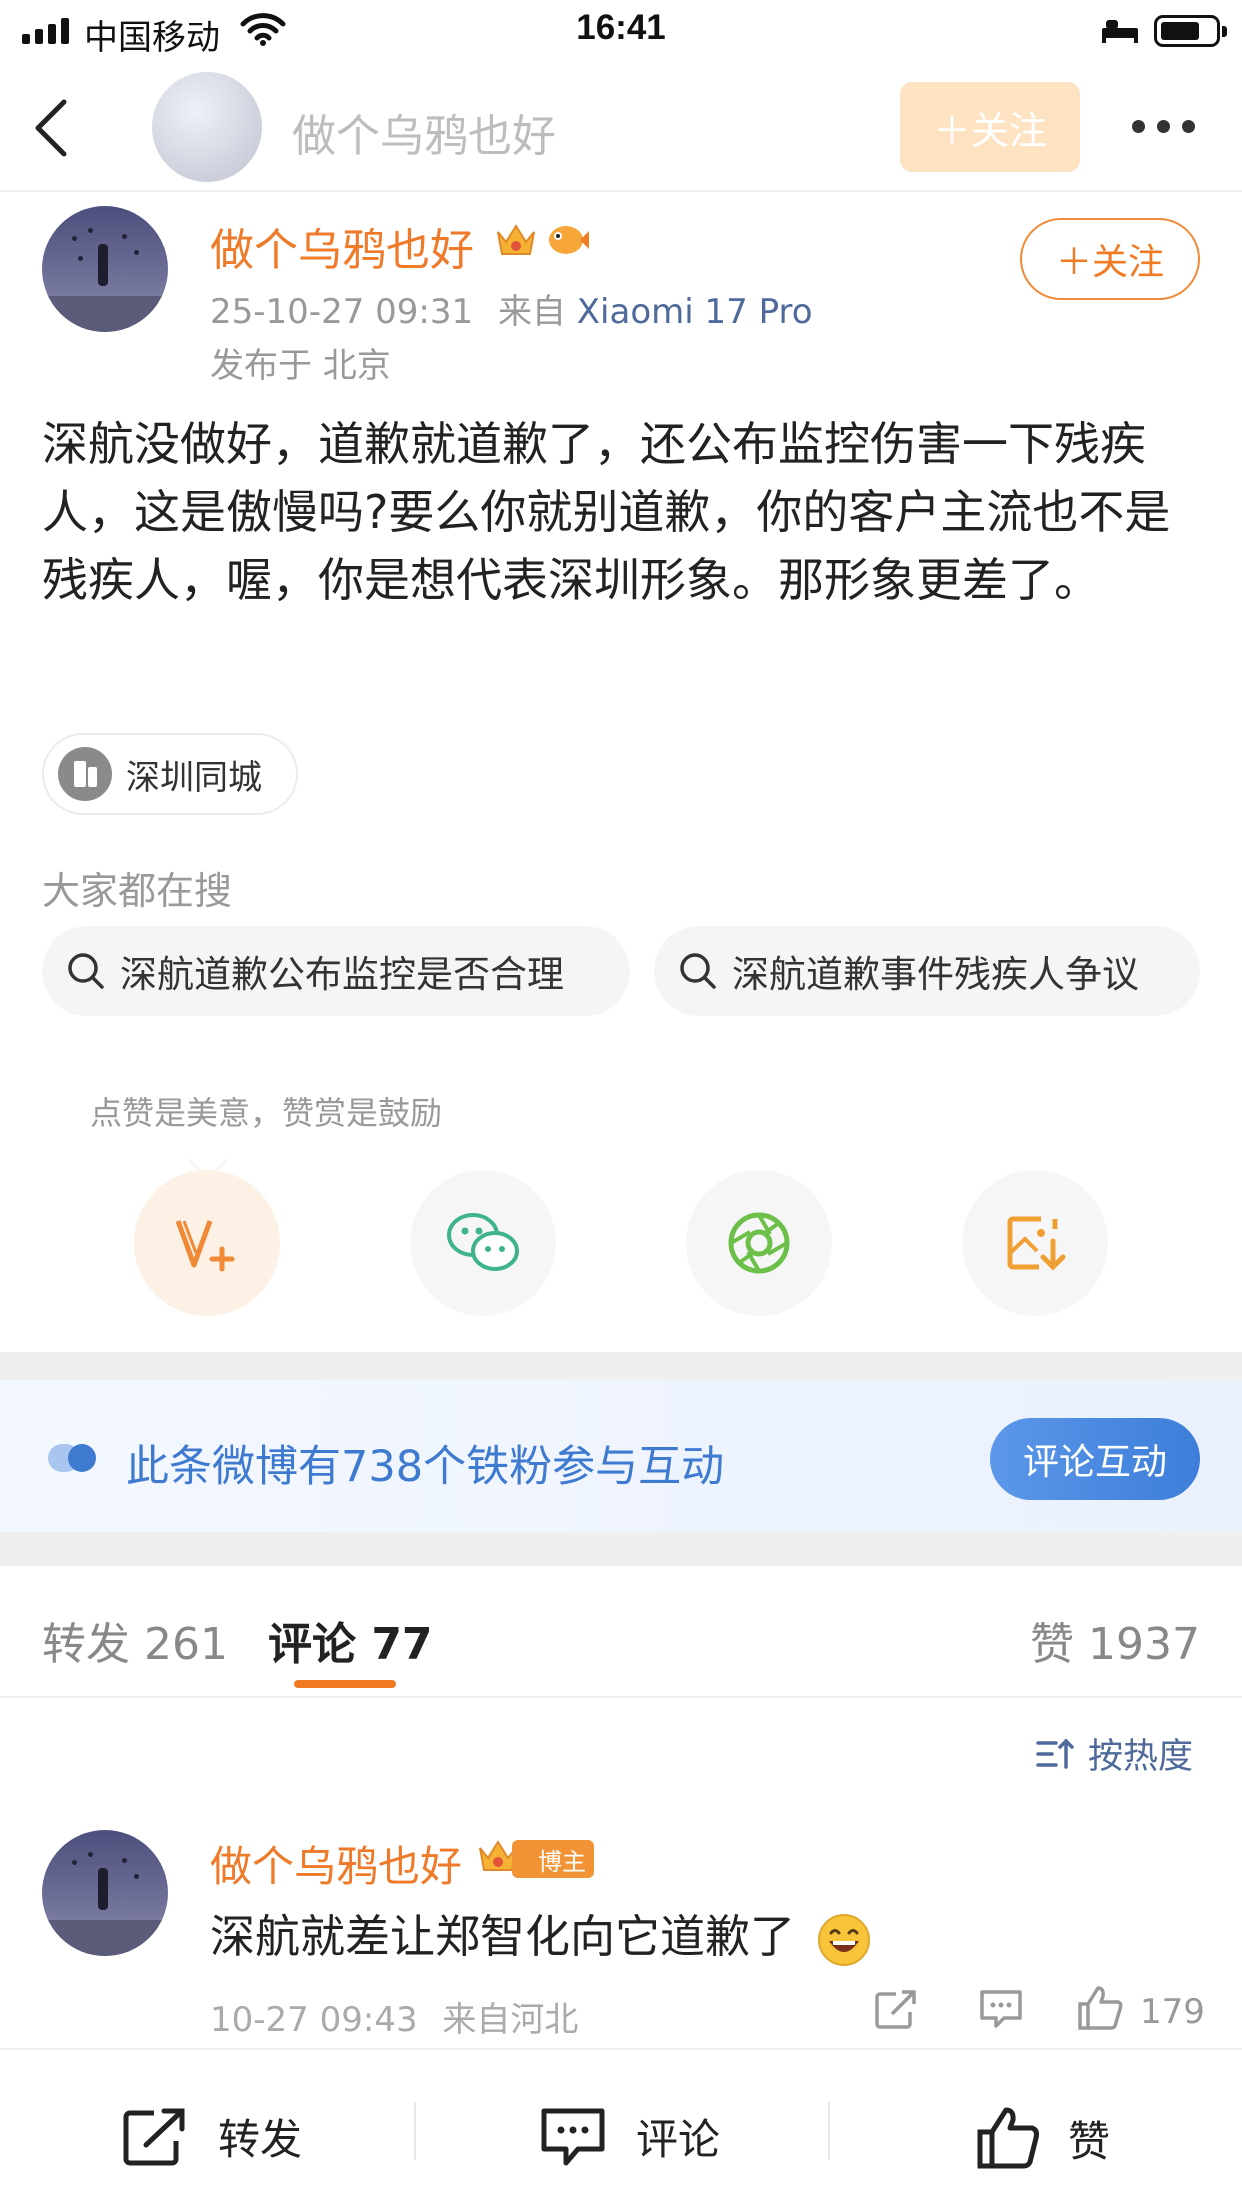 The image size is (1242, 2208). I want to click on comment-label: 评论, so click(678, 2139).